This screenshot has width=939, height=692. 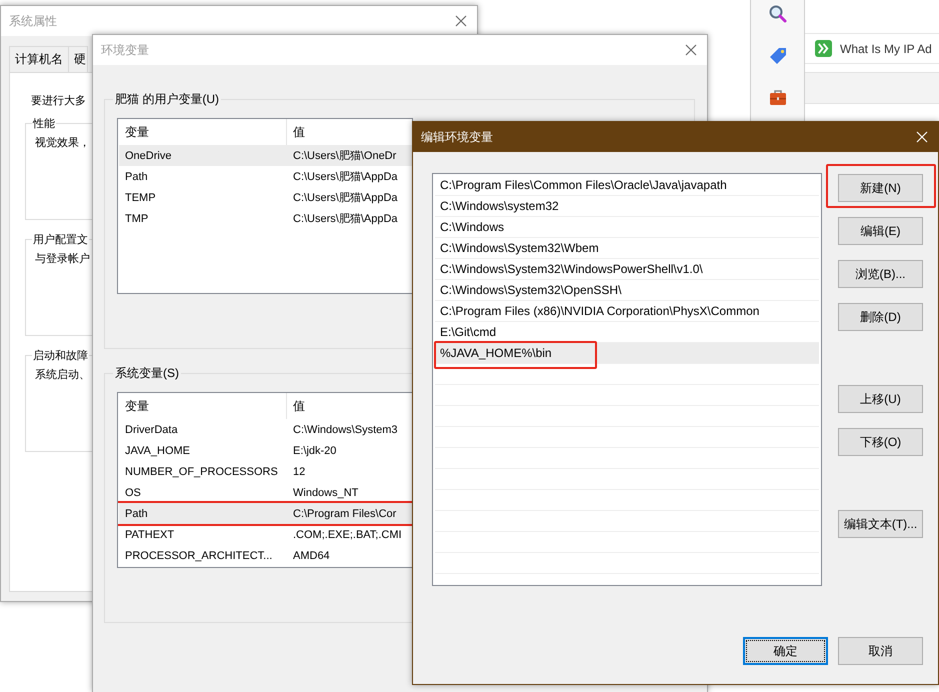 I want to click on table-cell-text: OneDrive, so click(x=148, y=156).